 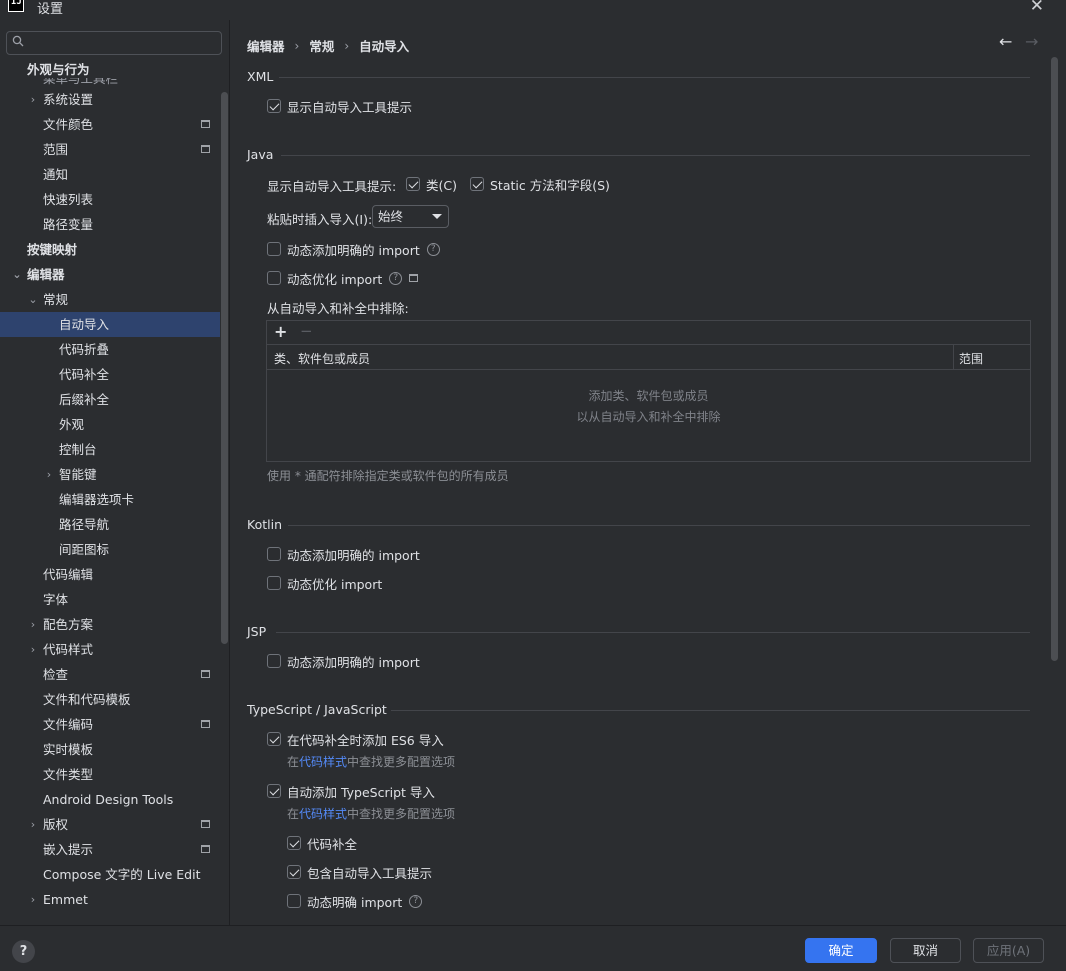 I want to click on sidebar-item-label: 代码折叠, so click(x=84, y=349).